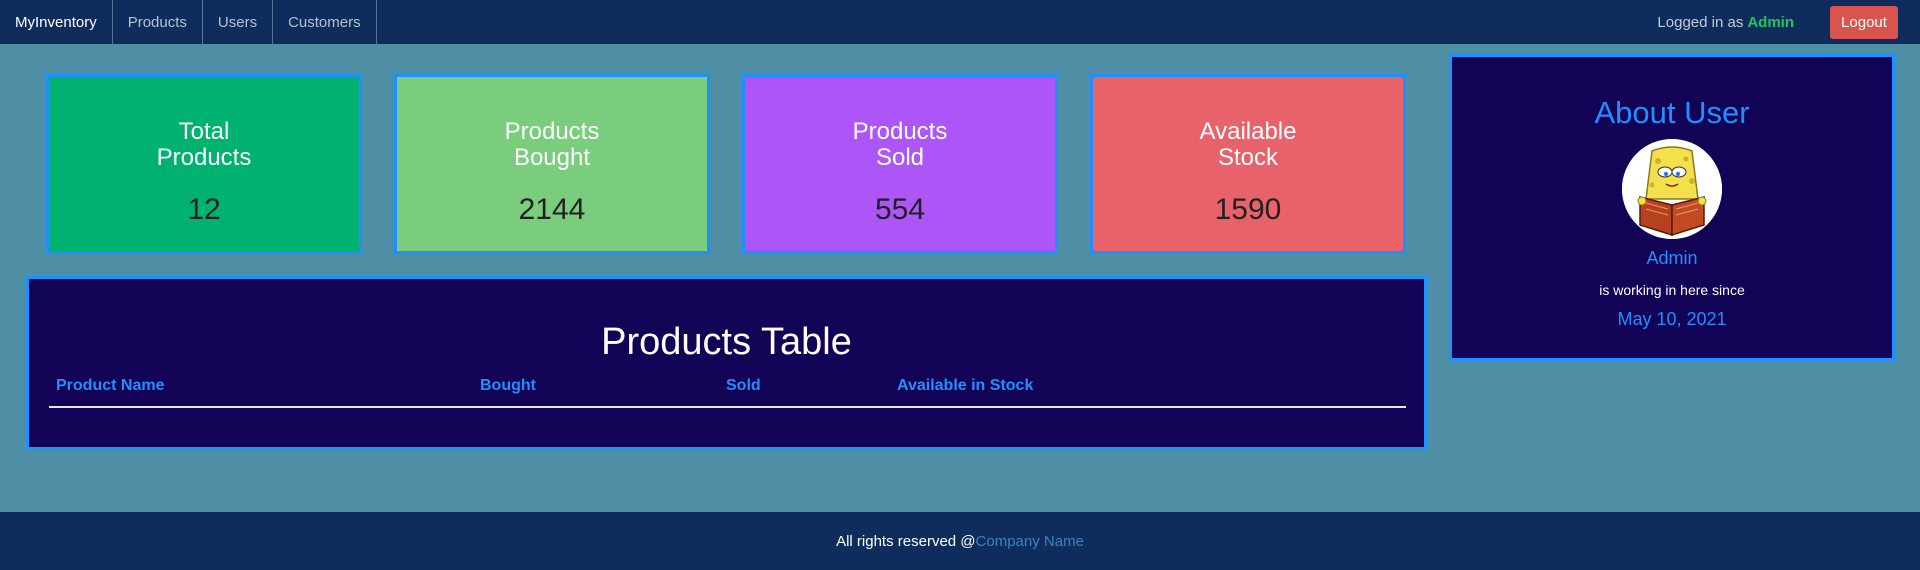 Image resolution: width=1920 pixels, height=570 pixels. I want to click on footer-text: All rights reserved @, so click(906, 541).